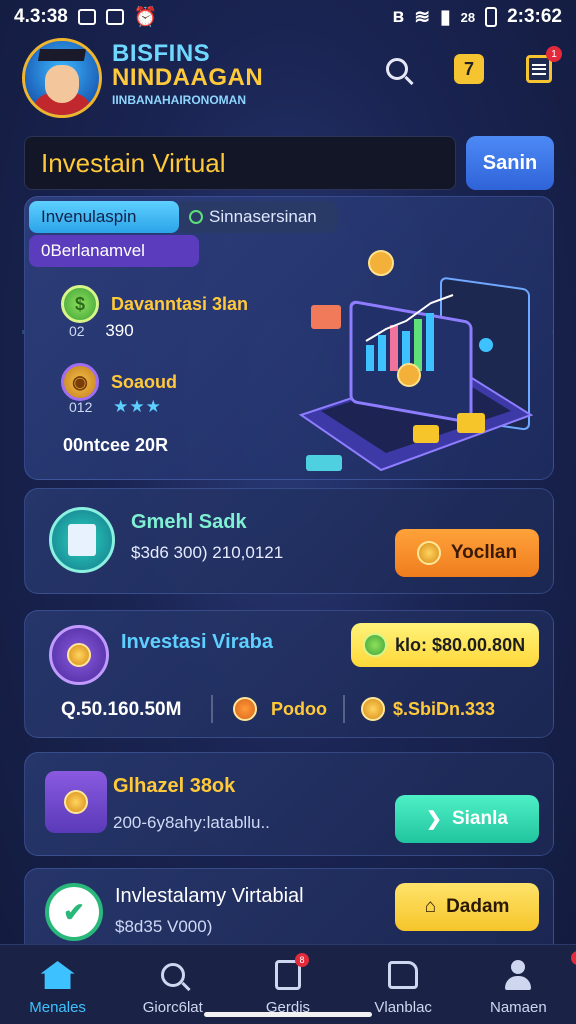  I want to click on app-logo, so click(62, 78).